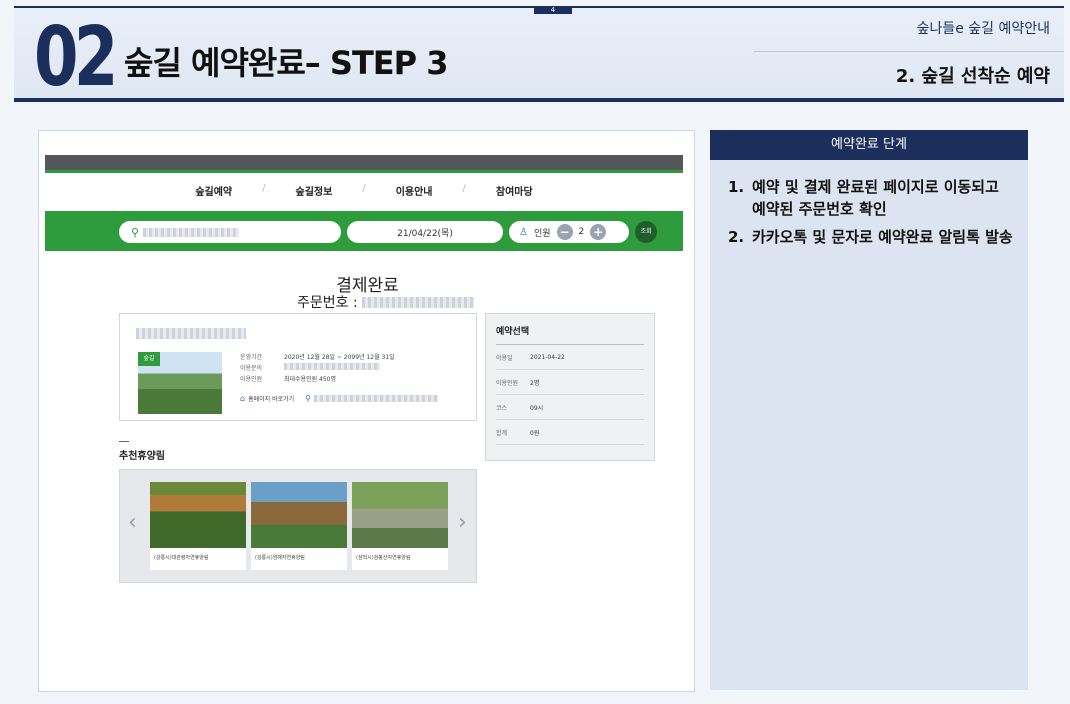 This screenshot has width=1070, height=704. Describe the element at coordinates (288, 379) in the screenshot. I see `meta-row: 이용인원 최대수용인원 450명` at that location.